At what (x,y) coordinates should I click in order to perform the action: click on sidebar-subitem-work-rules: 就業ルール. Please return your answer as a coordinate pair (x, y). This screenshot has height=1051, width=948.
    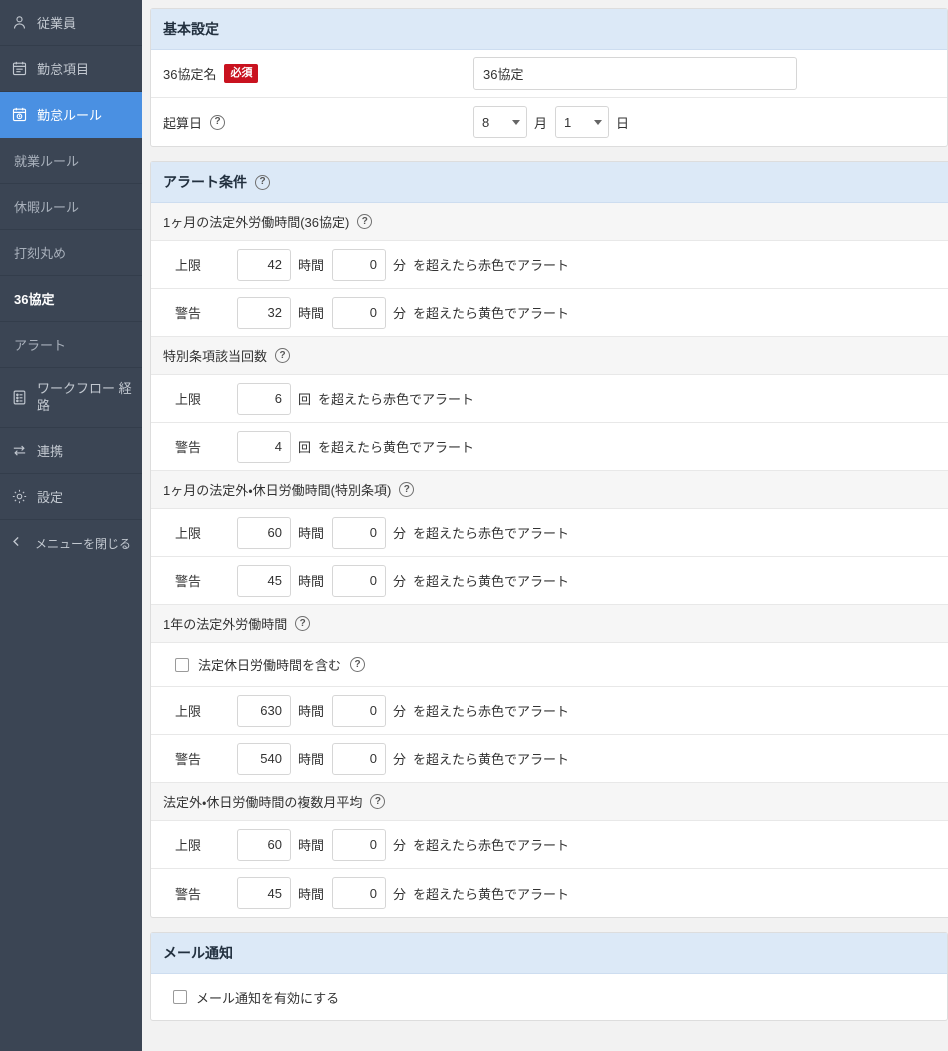
    Looking at the image, I should click on (71, 161).